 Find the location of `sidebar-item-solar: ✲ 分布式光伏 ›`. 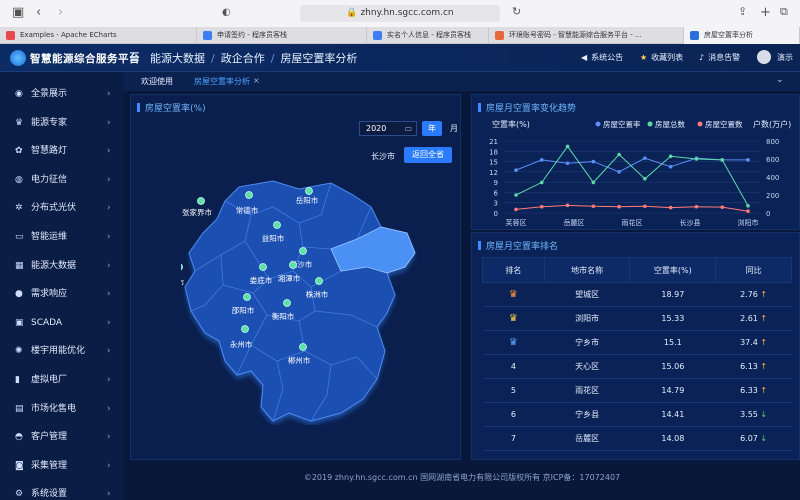

sidebar-item-solar: ✲ 分布式光伏 › is located at coordinates (62, 208).